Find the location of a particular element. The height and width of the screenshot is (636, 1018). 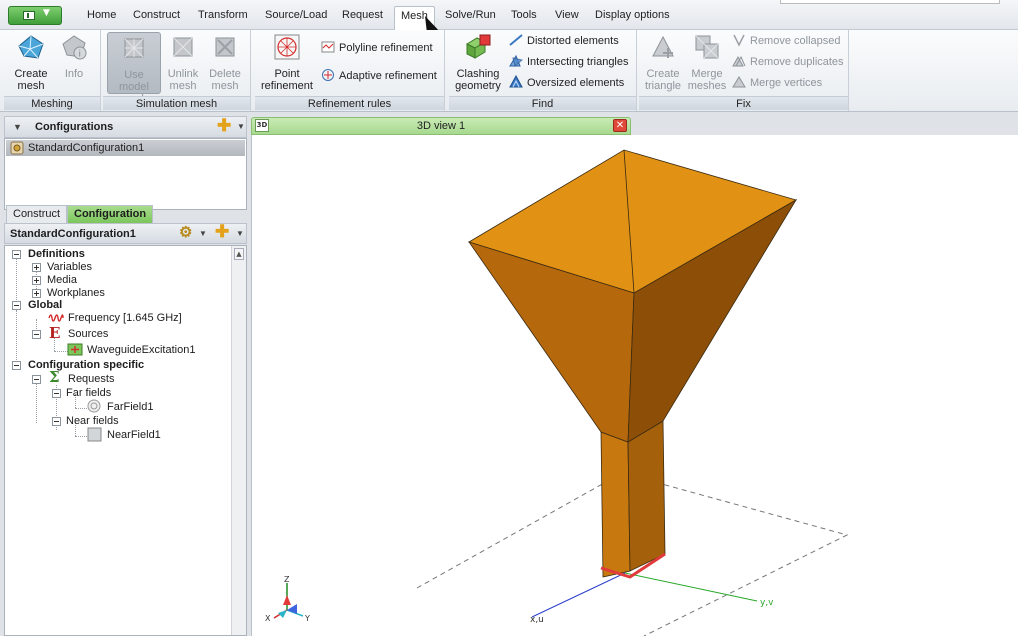

info-button: i Info is located at coordinates (74, 56).